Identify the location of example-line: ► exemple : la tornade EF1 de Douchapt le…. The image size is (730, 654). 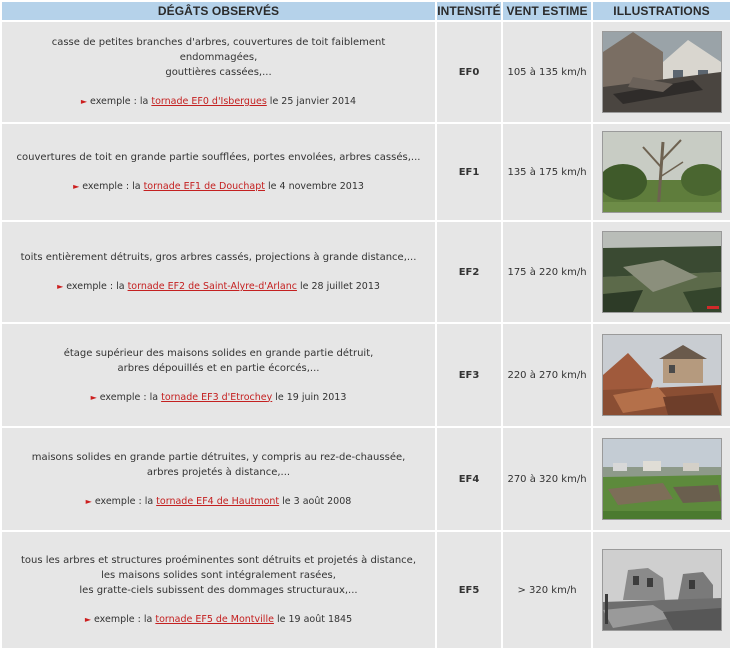
(218, 186).